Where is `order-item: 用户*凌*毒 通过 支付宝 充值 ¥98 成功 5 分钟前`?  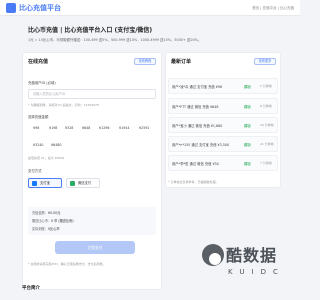
order-item: 用户*凌*毒 通过 支付宝 充值 ¥98 成功 5 分钟前 is located at coordinates (223, 86).